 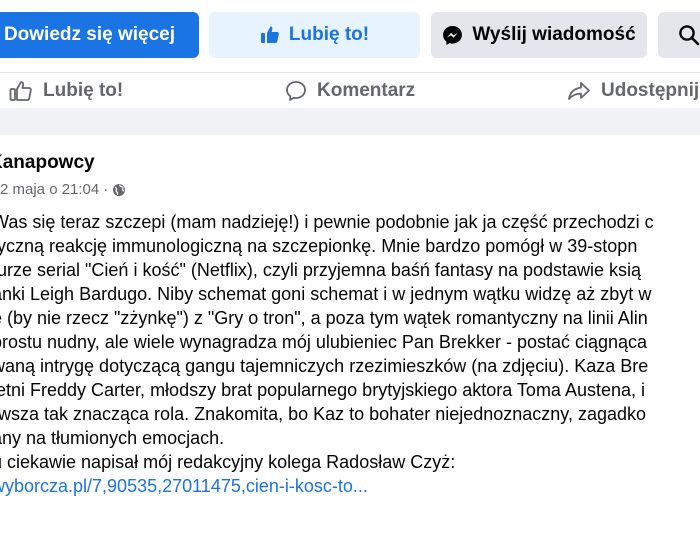 What do you see at coordinates (554, 34) in the screenshot?
I see `send-message-label: Wyślij wiadomość` at bounding box center [554, 34].